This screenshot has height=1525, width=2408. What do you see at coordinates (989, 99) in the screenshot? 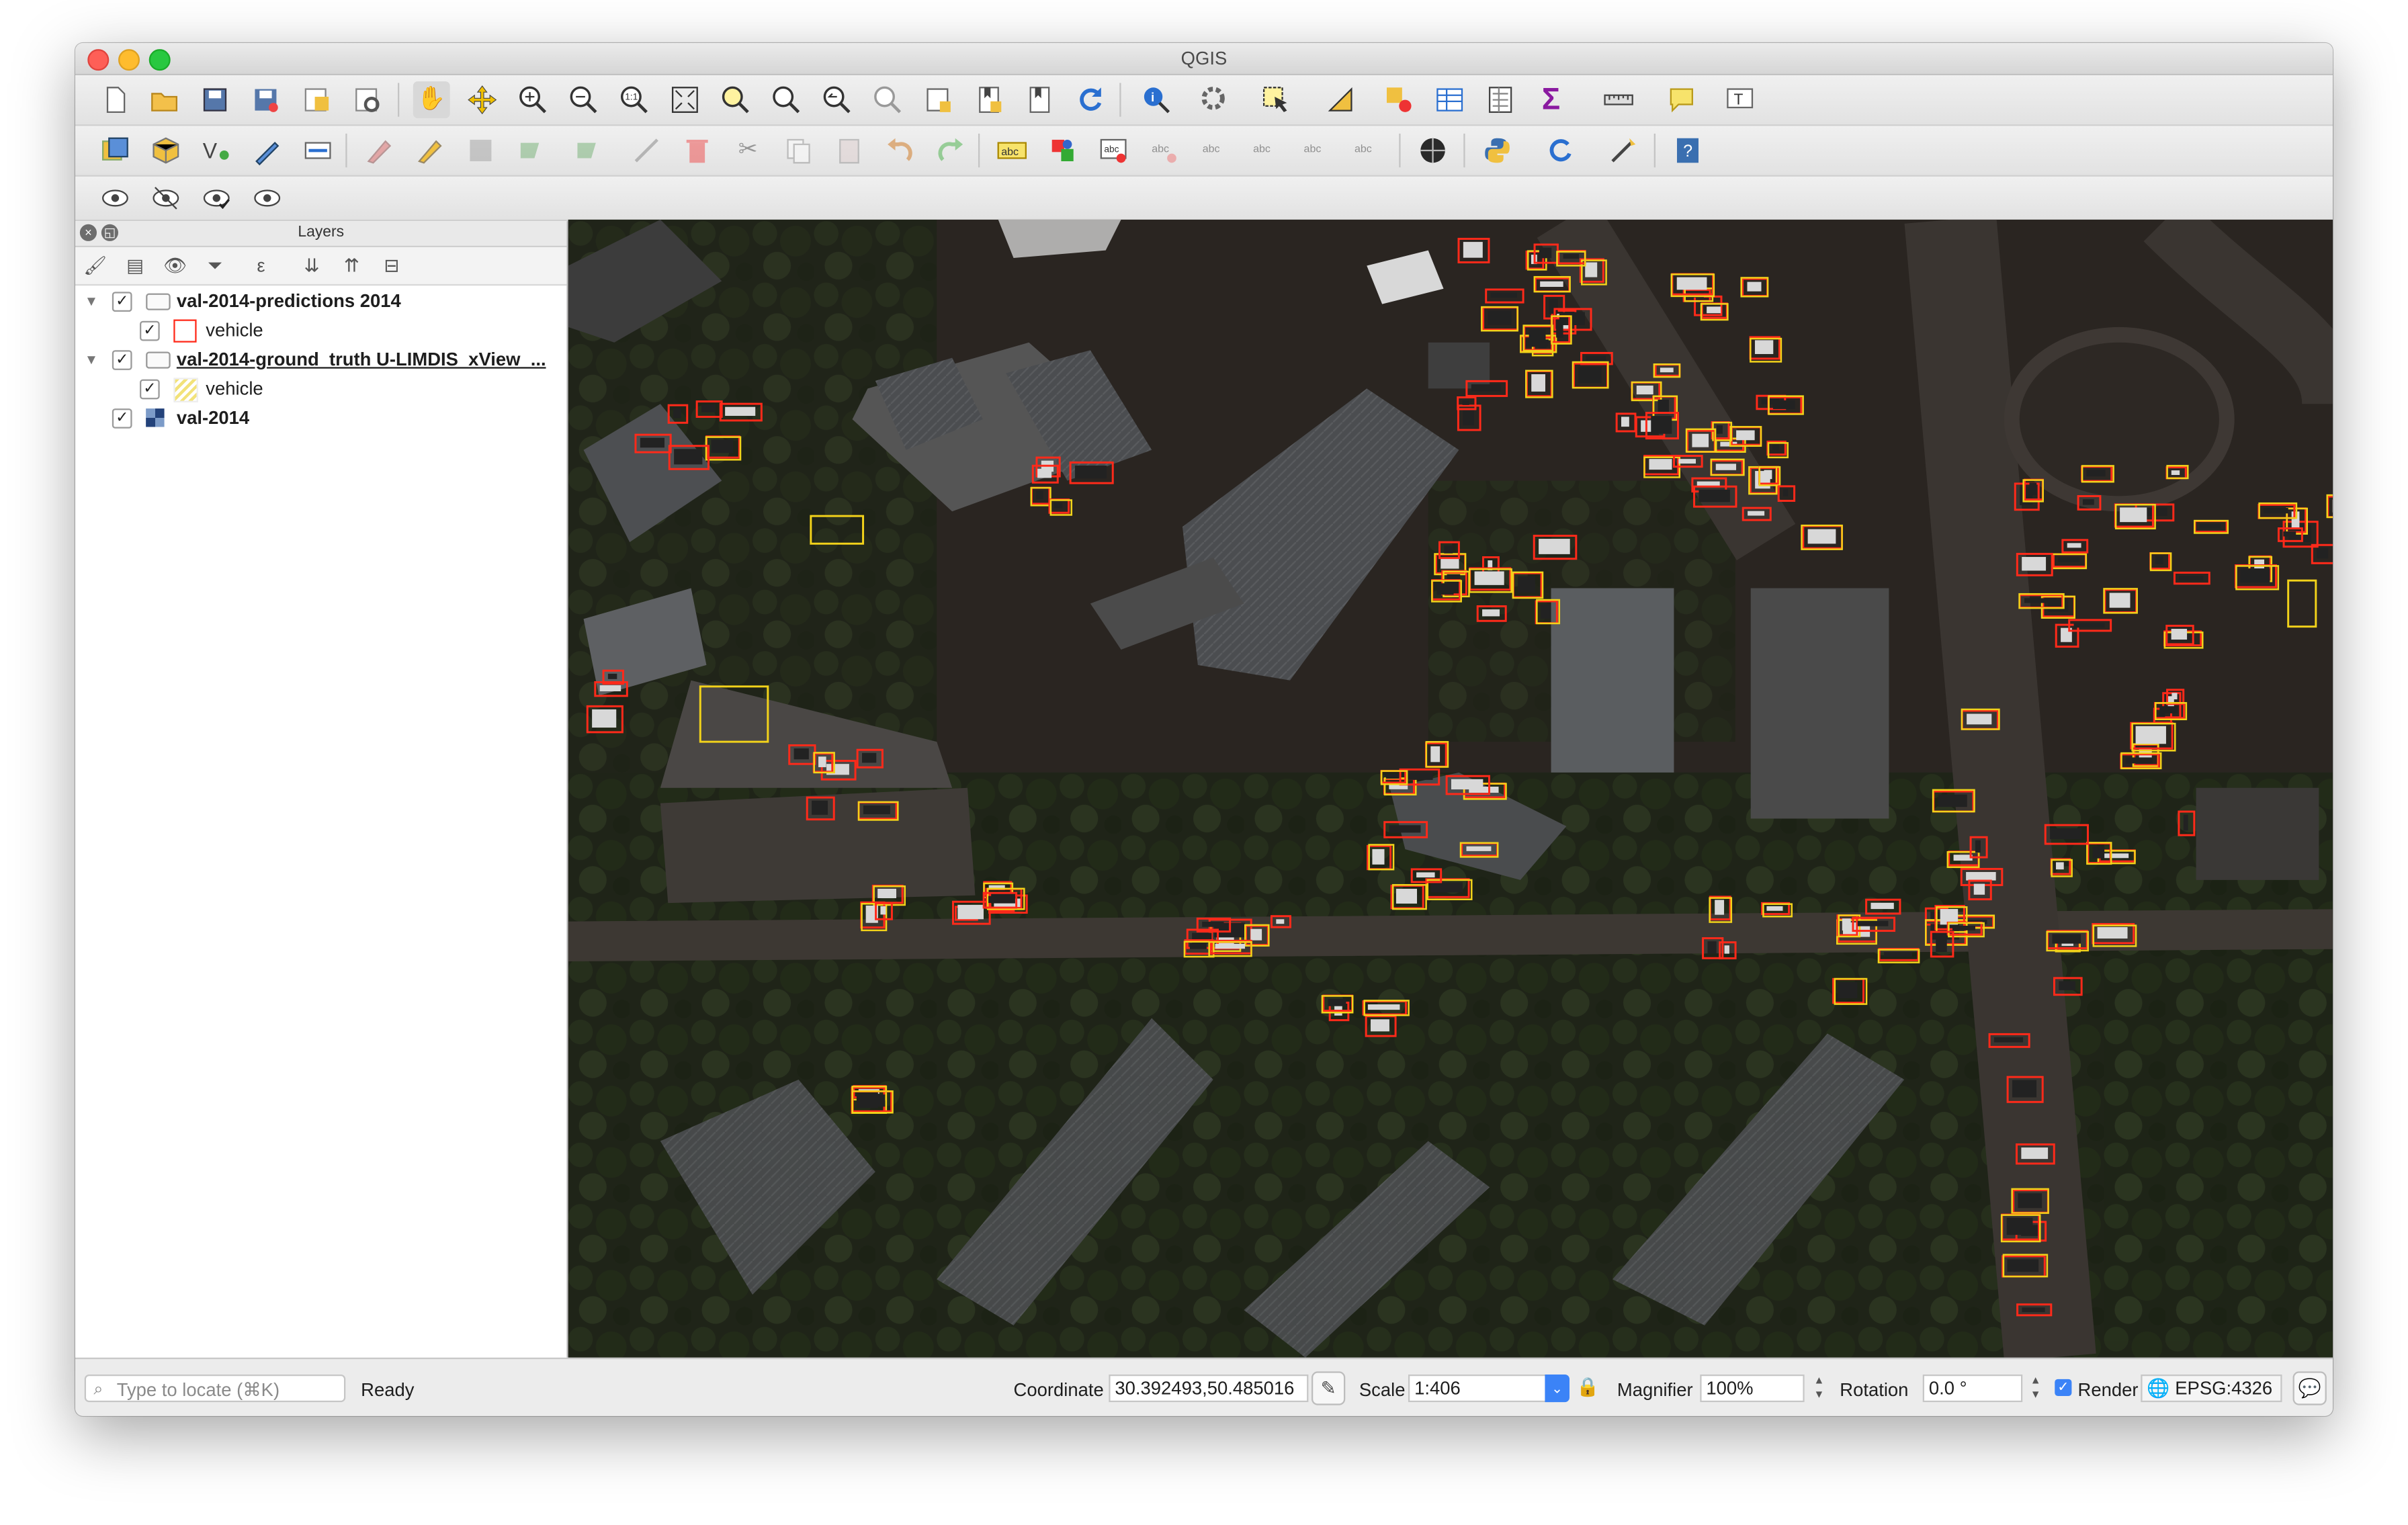
I see `new-bookmark-icon` at bounding box center [989, 99].